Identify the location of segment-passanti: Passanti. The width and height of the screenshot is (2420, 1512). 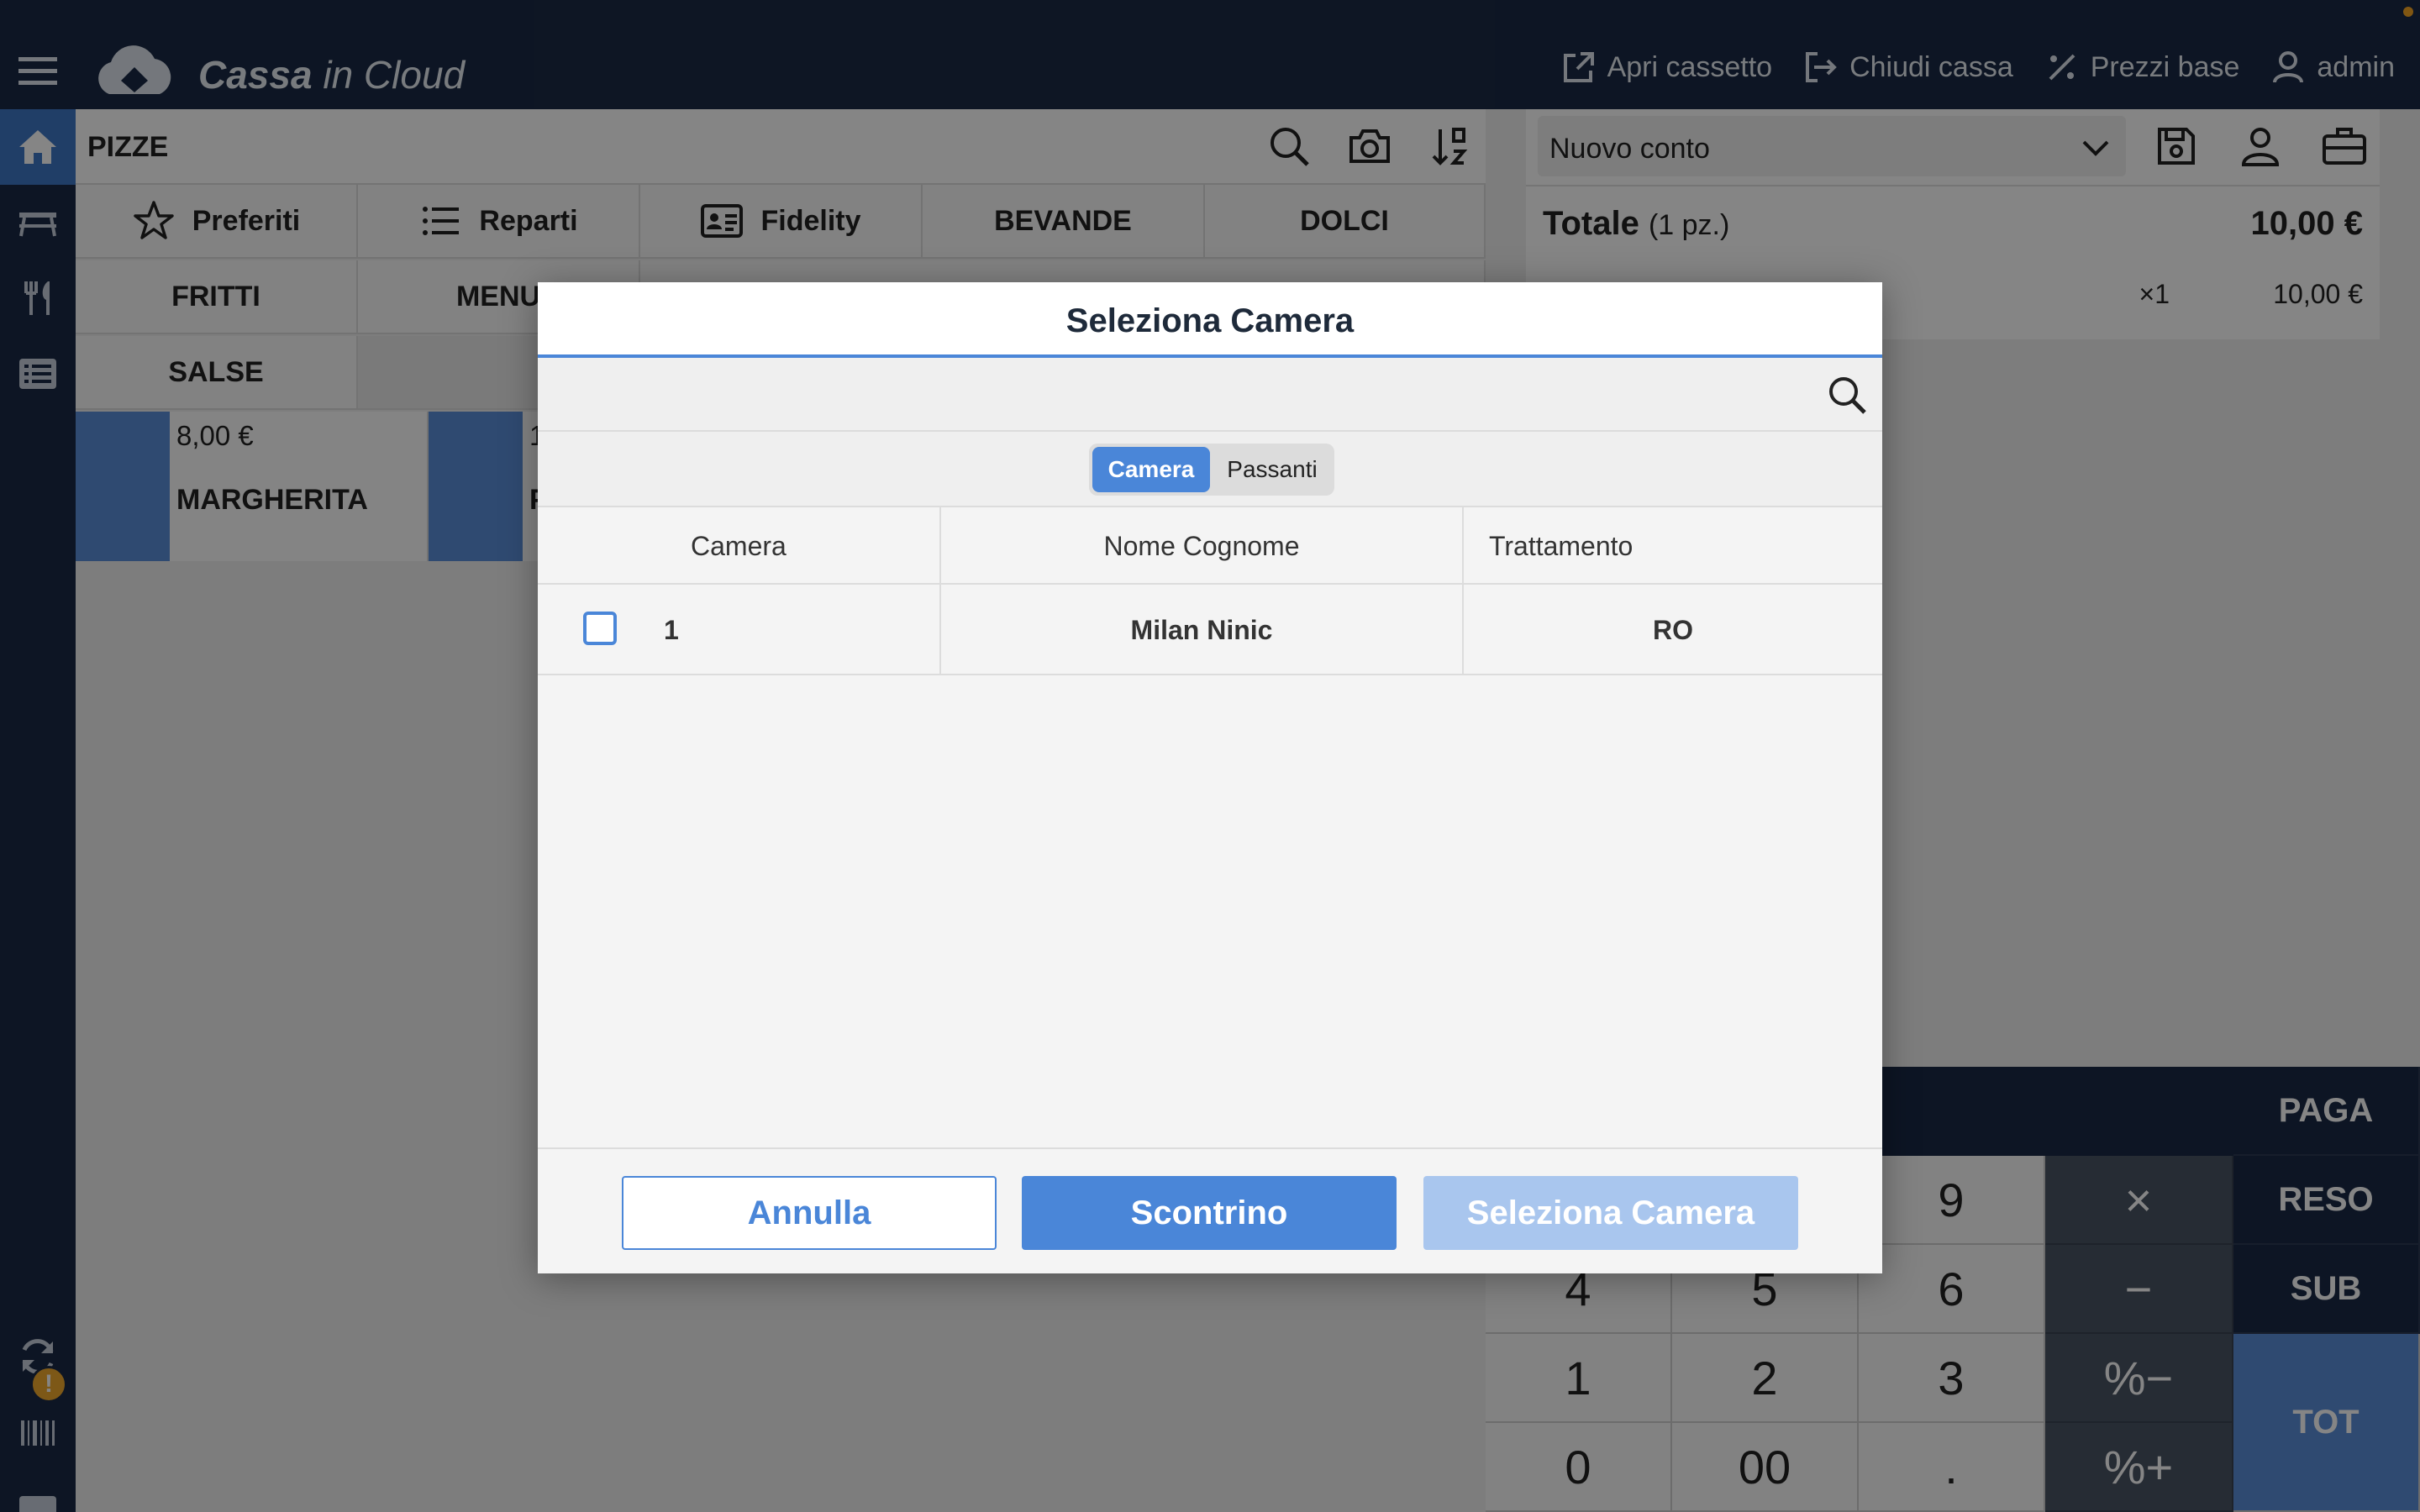
(1272, 469).